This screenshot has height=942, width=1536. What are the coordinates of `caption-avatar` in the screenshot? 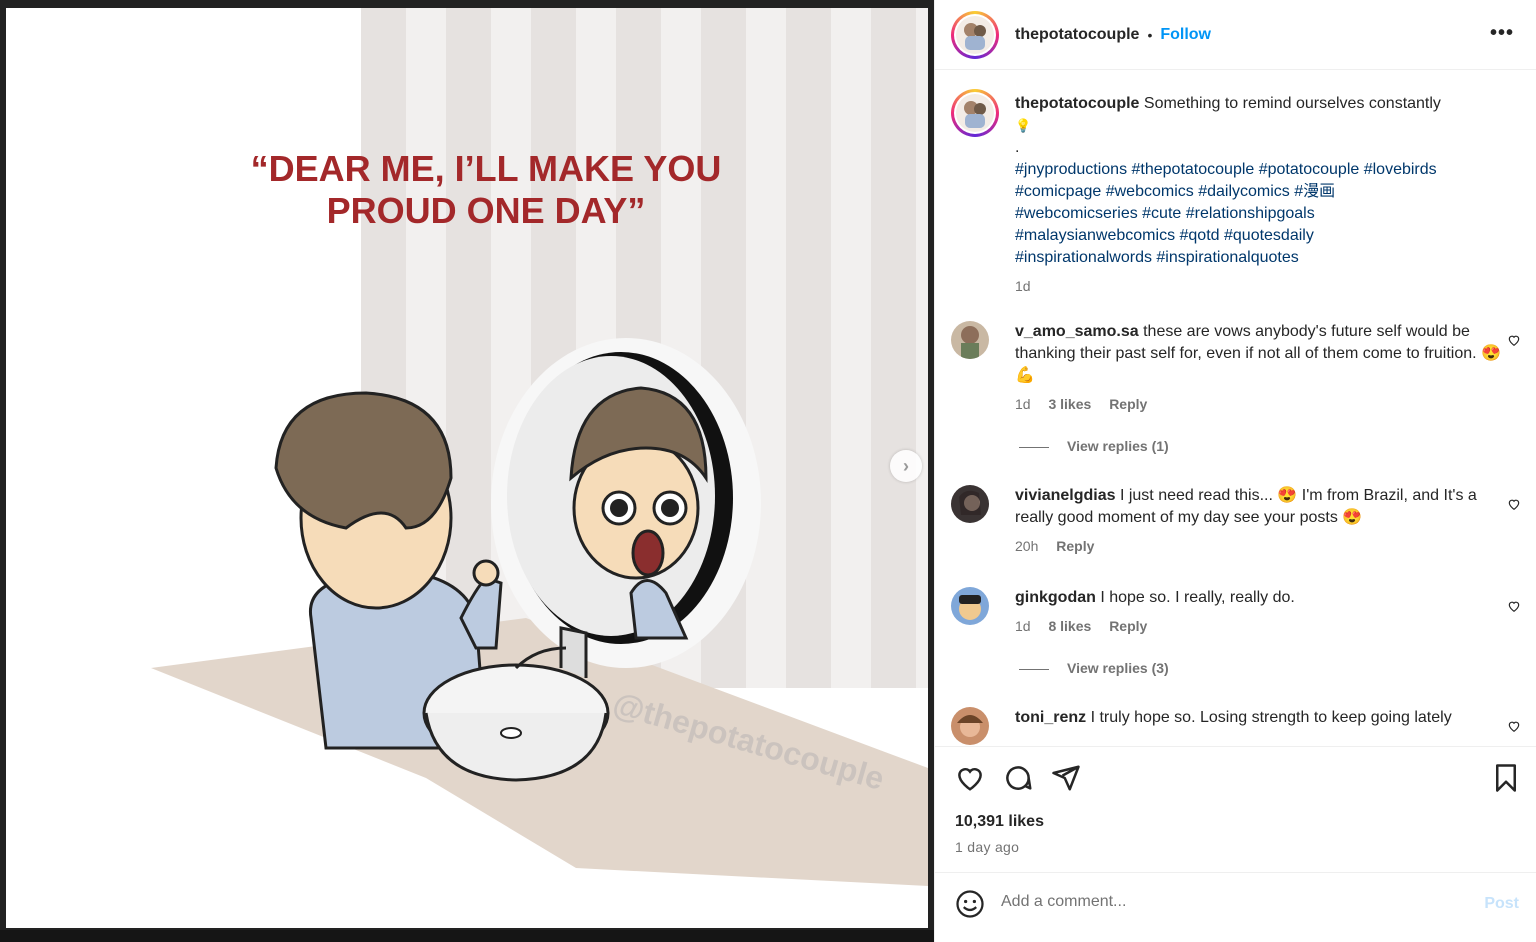 It's located at (975, 113).